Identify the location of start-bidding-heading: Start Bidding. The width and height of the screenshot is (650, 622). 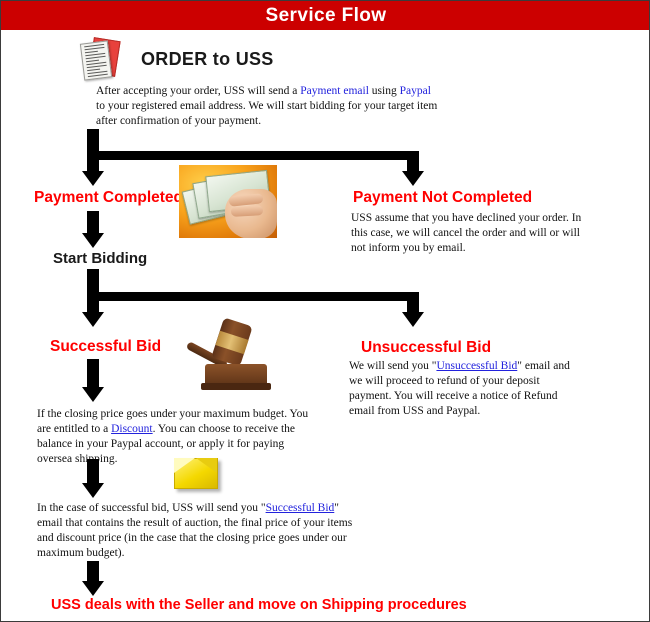
(100, 258).